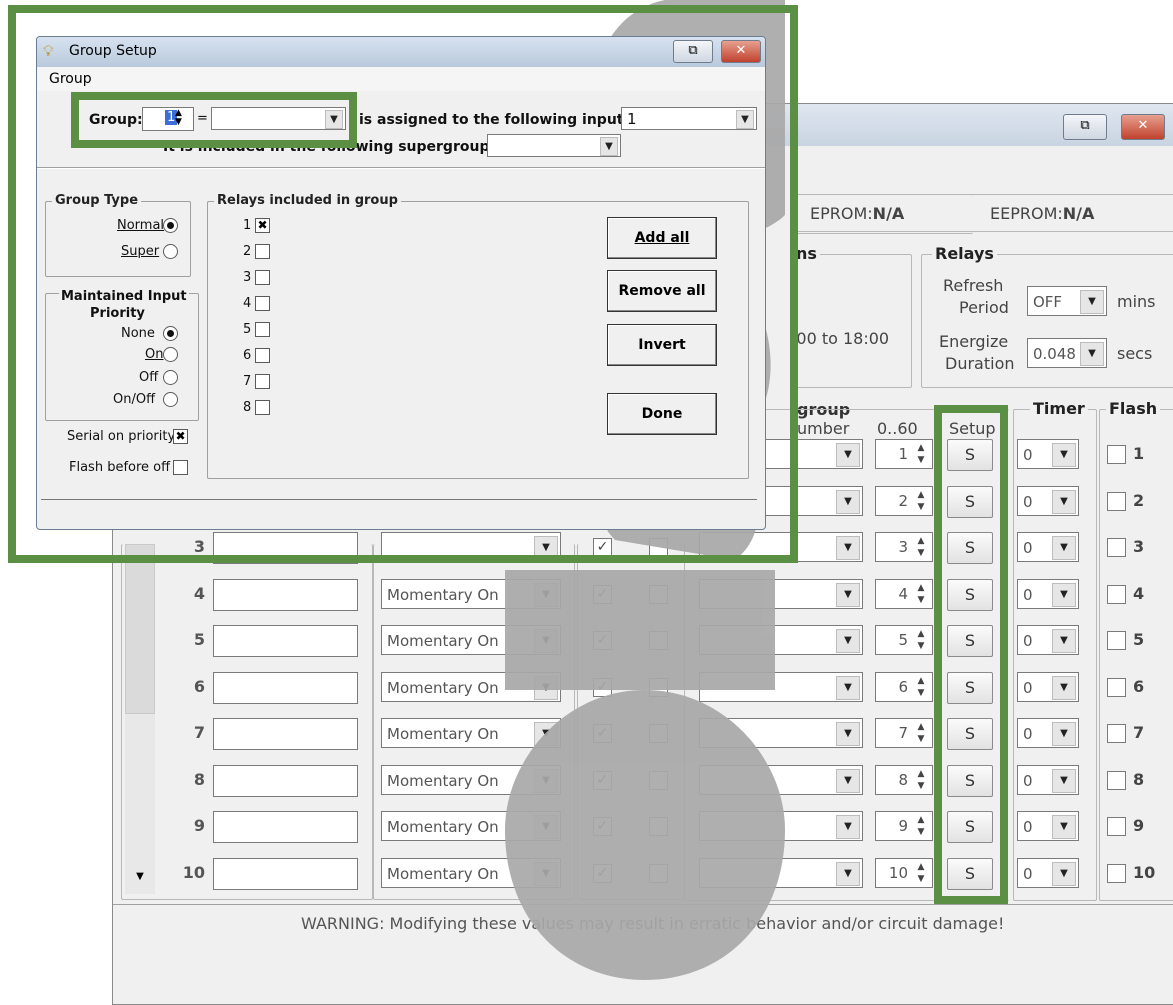  What do you see at coordinates (904, 454) in the screenshot?
I see `row-group-spinner: 1 ▲ ▼` at bounding box center [904, 454].